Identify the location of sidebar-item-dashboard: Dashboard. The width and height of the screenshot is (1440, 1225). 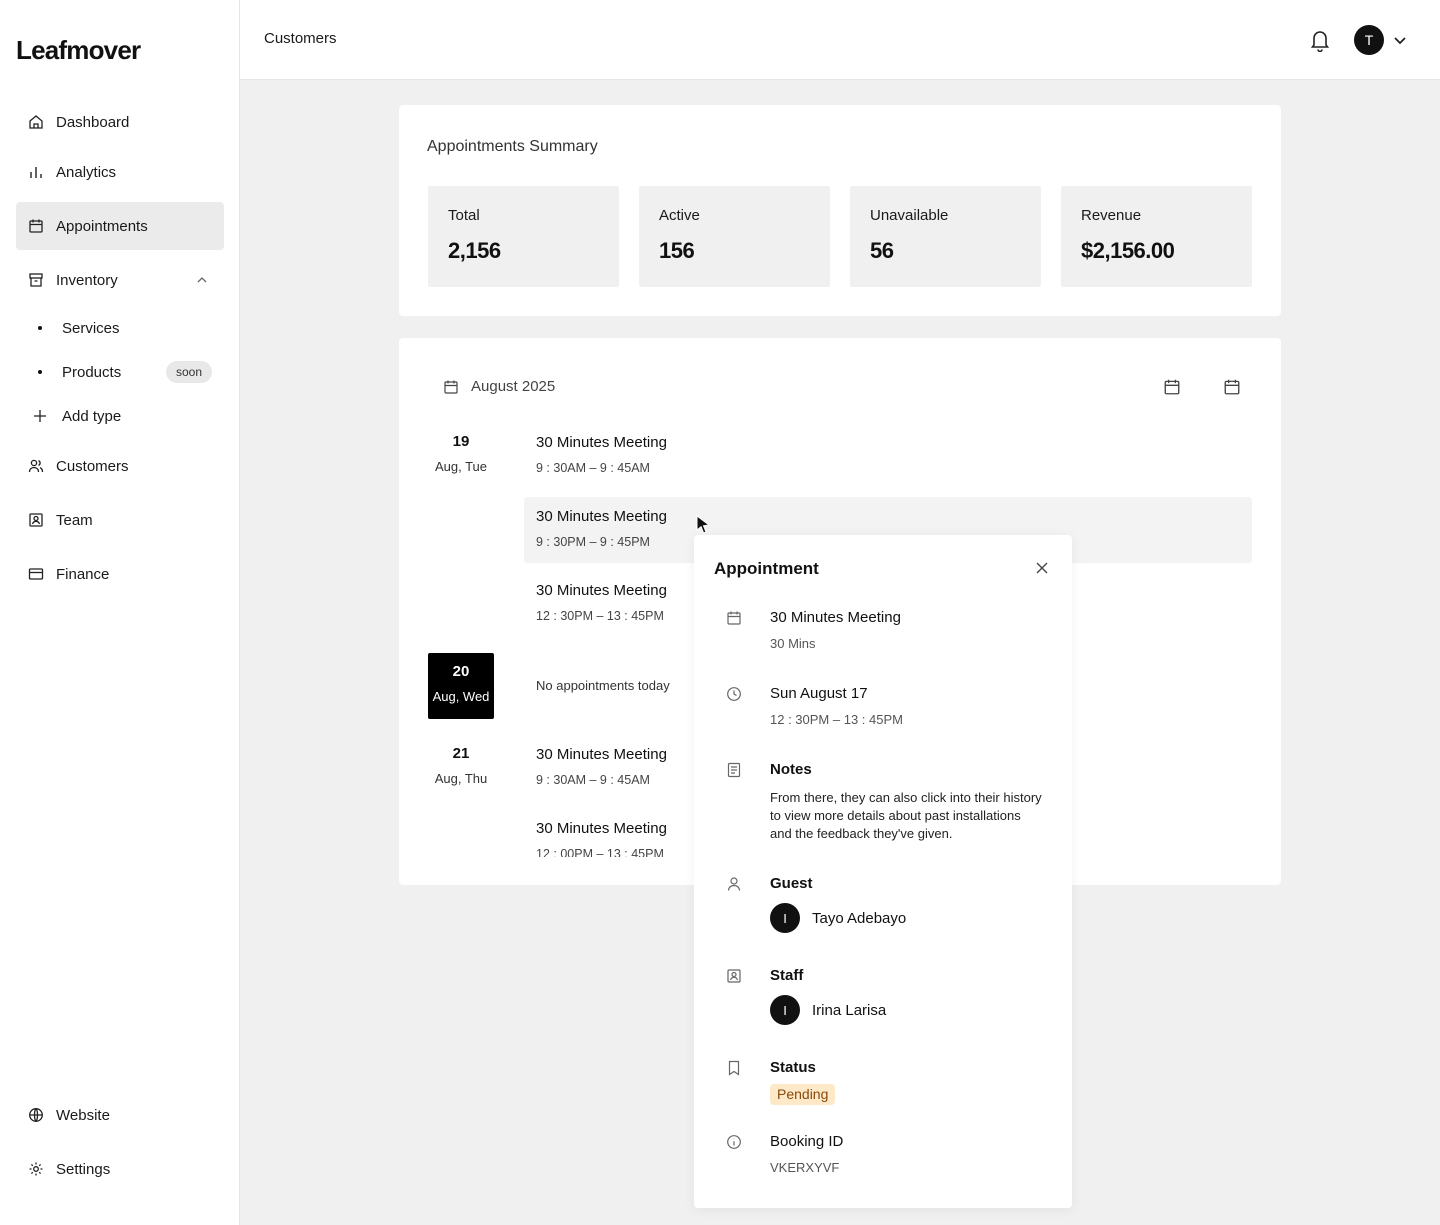
(120, 122).